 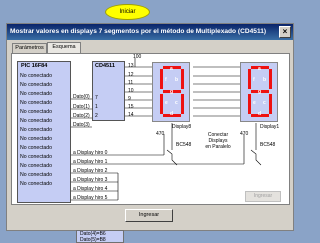 I want to click on transistor-left-label: BC548, so click(x=184, y=145).